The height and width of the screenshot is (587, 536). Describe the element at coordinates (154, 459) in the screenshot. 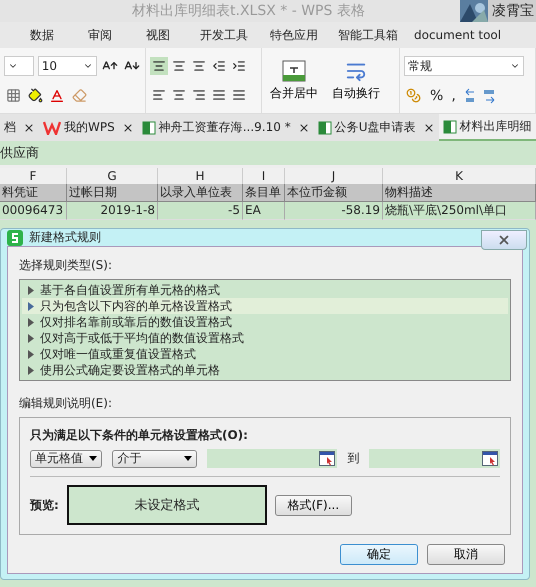

I see `operator-dropdown: 介于` at that location.